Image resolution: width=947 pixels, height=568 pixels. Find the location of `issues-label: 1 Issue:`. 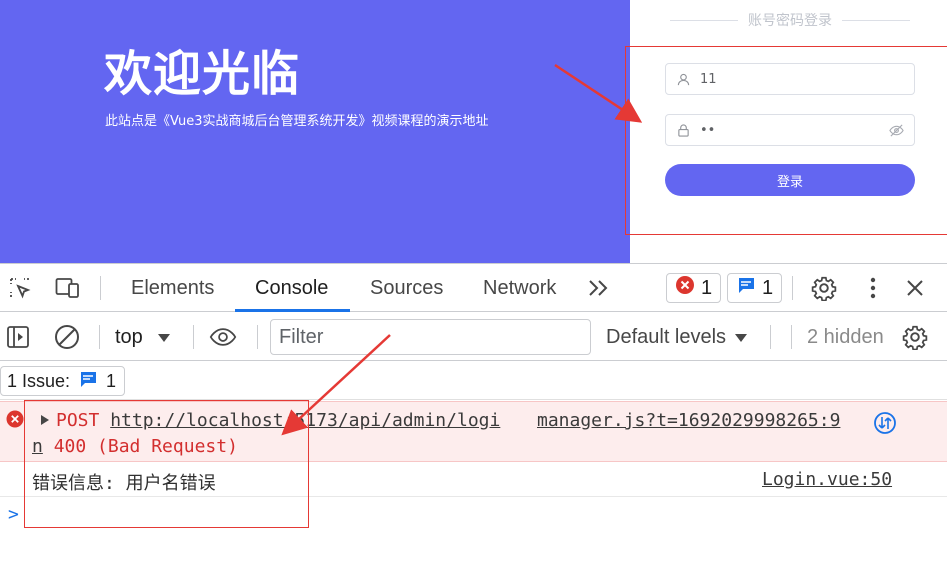

issues-label: 1 Issue: is located at coordinates (39, 380).